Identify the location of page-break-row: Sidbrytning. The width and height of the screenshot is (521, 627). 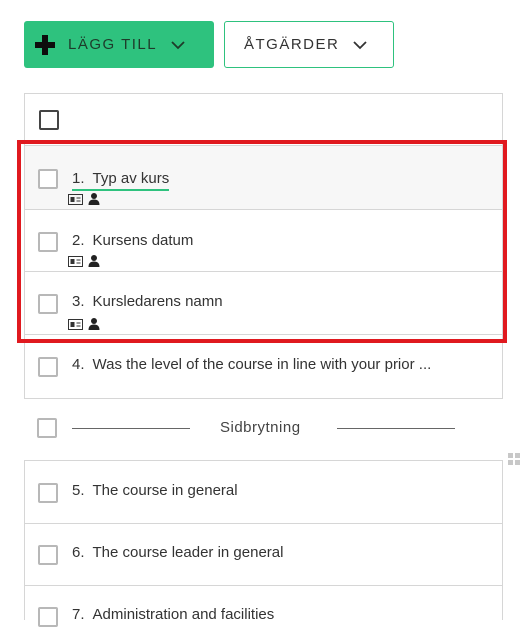
(263, 428).